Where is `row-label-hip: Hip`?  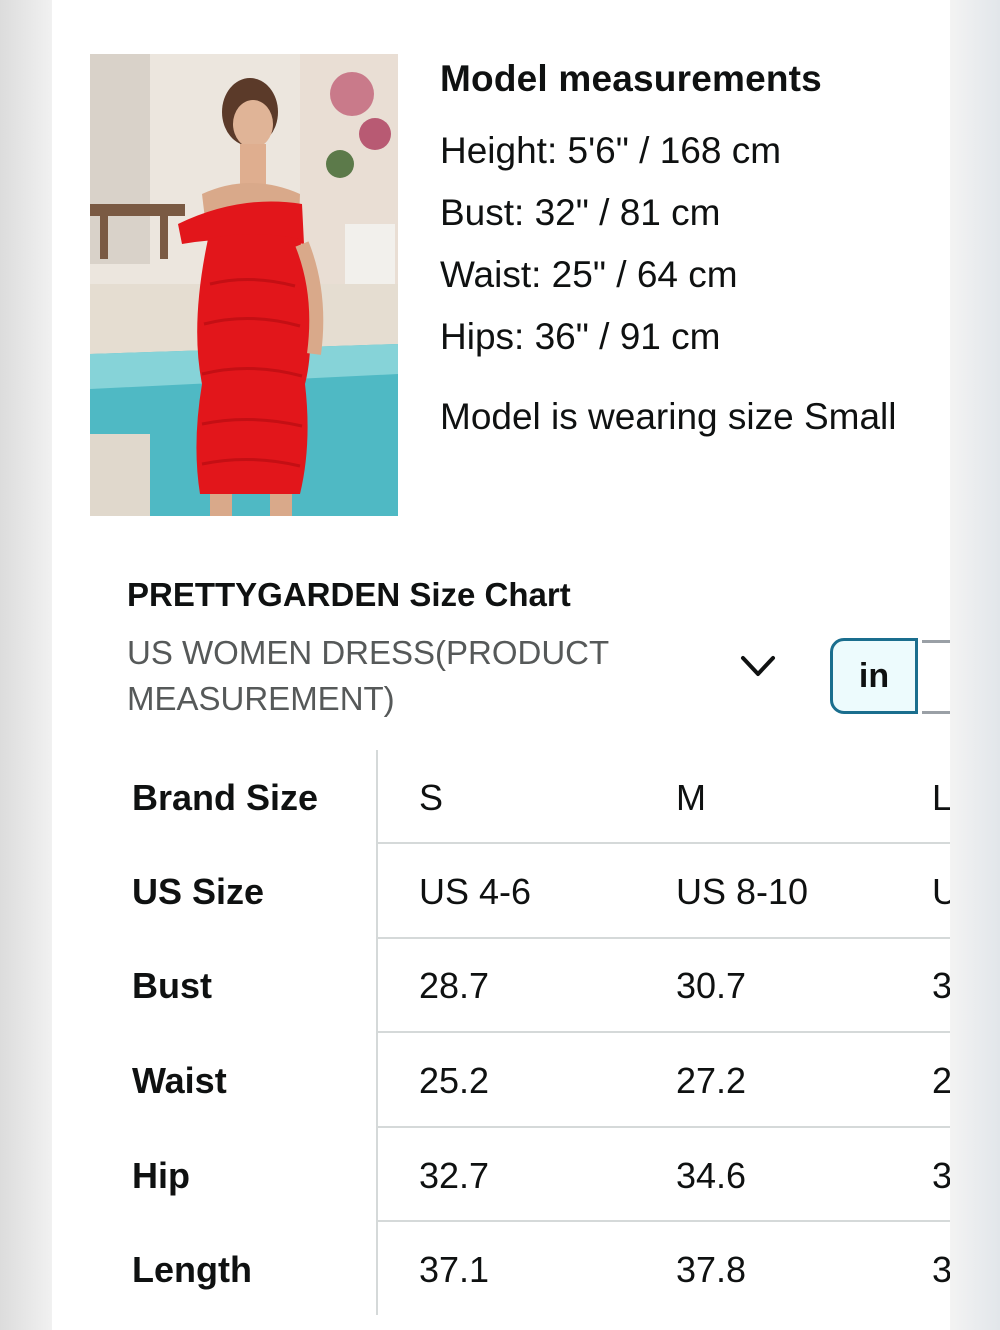 row-label-hip: Hip is located at coordinates (161, 1175).